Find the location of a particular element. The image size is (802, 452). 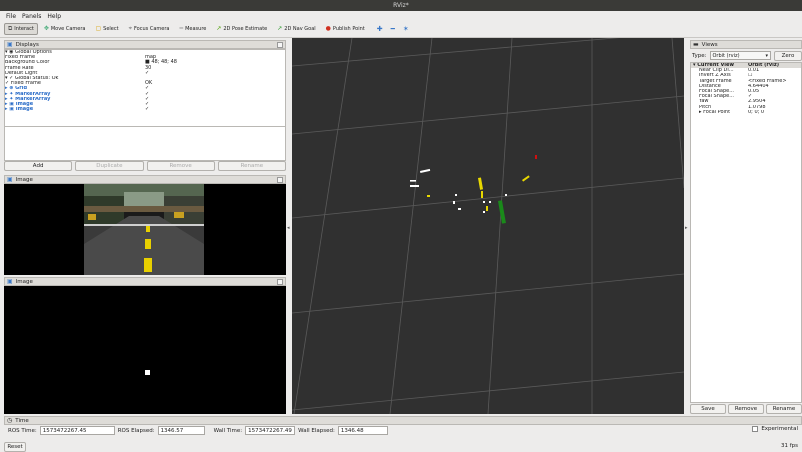

remove-tool-icon: ━ is located at coordinates (393, 29).